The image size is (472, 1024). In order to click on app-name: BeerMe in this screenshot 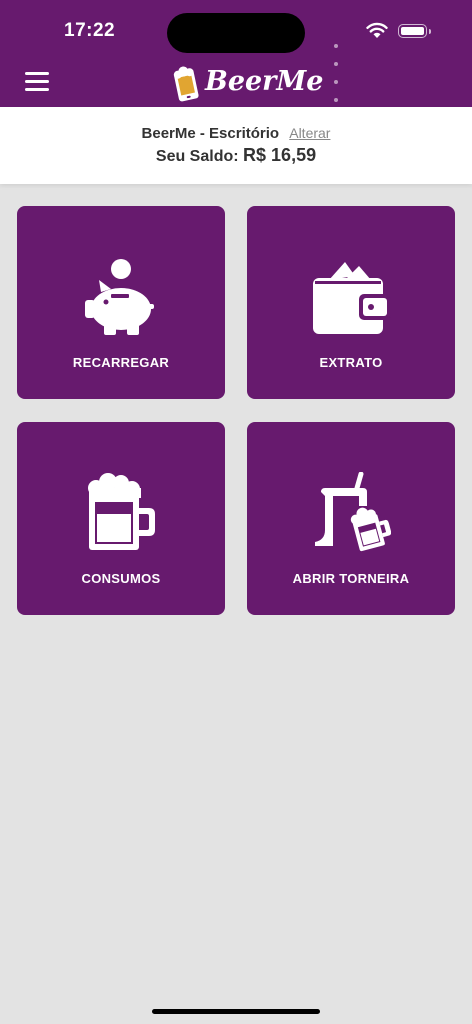, I will do `click(264, 81)`.